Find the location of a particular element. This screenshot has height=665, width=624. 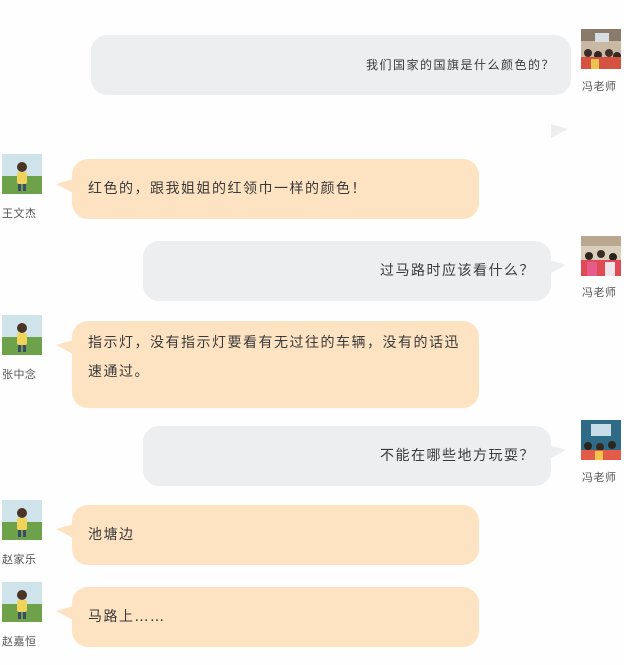

message-text: 池塘边 is located at coordinates (111, 534).